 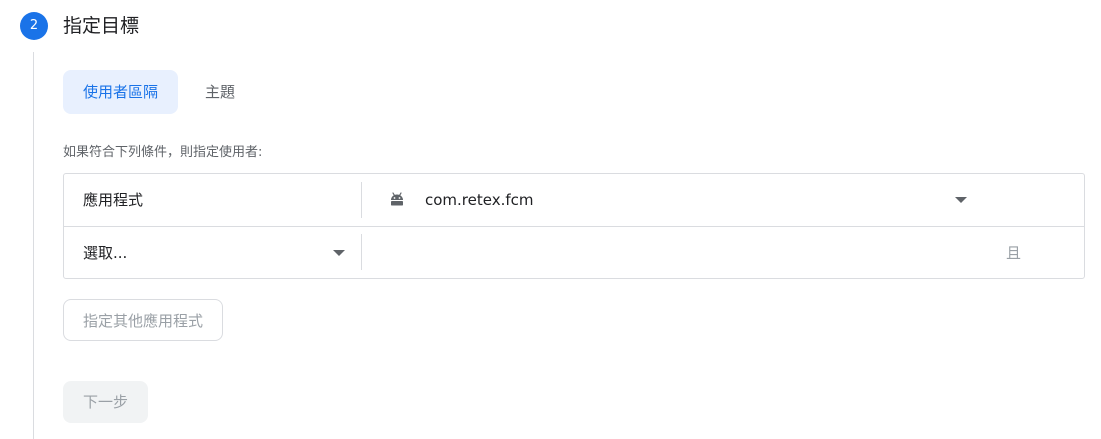 What do you see at coordinates (106, 402) in the screenshot?
I see `next-step-button: 下一步` at bounding box center [106, 402].